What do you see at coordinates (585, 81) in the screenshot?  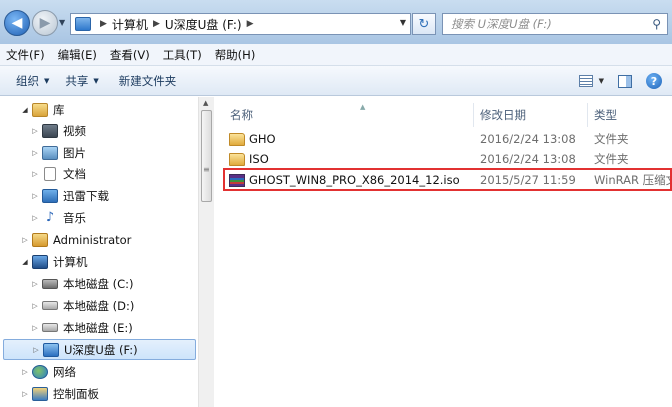 I see `change-view-icon` at bounding box center [585, 81].